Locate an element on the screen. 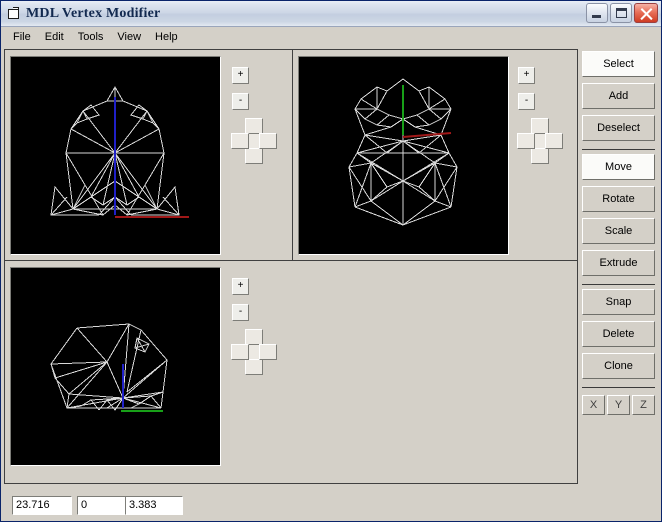  window-title: MDL Vertex Modifier is located at coordinates (93, 13).